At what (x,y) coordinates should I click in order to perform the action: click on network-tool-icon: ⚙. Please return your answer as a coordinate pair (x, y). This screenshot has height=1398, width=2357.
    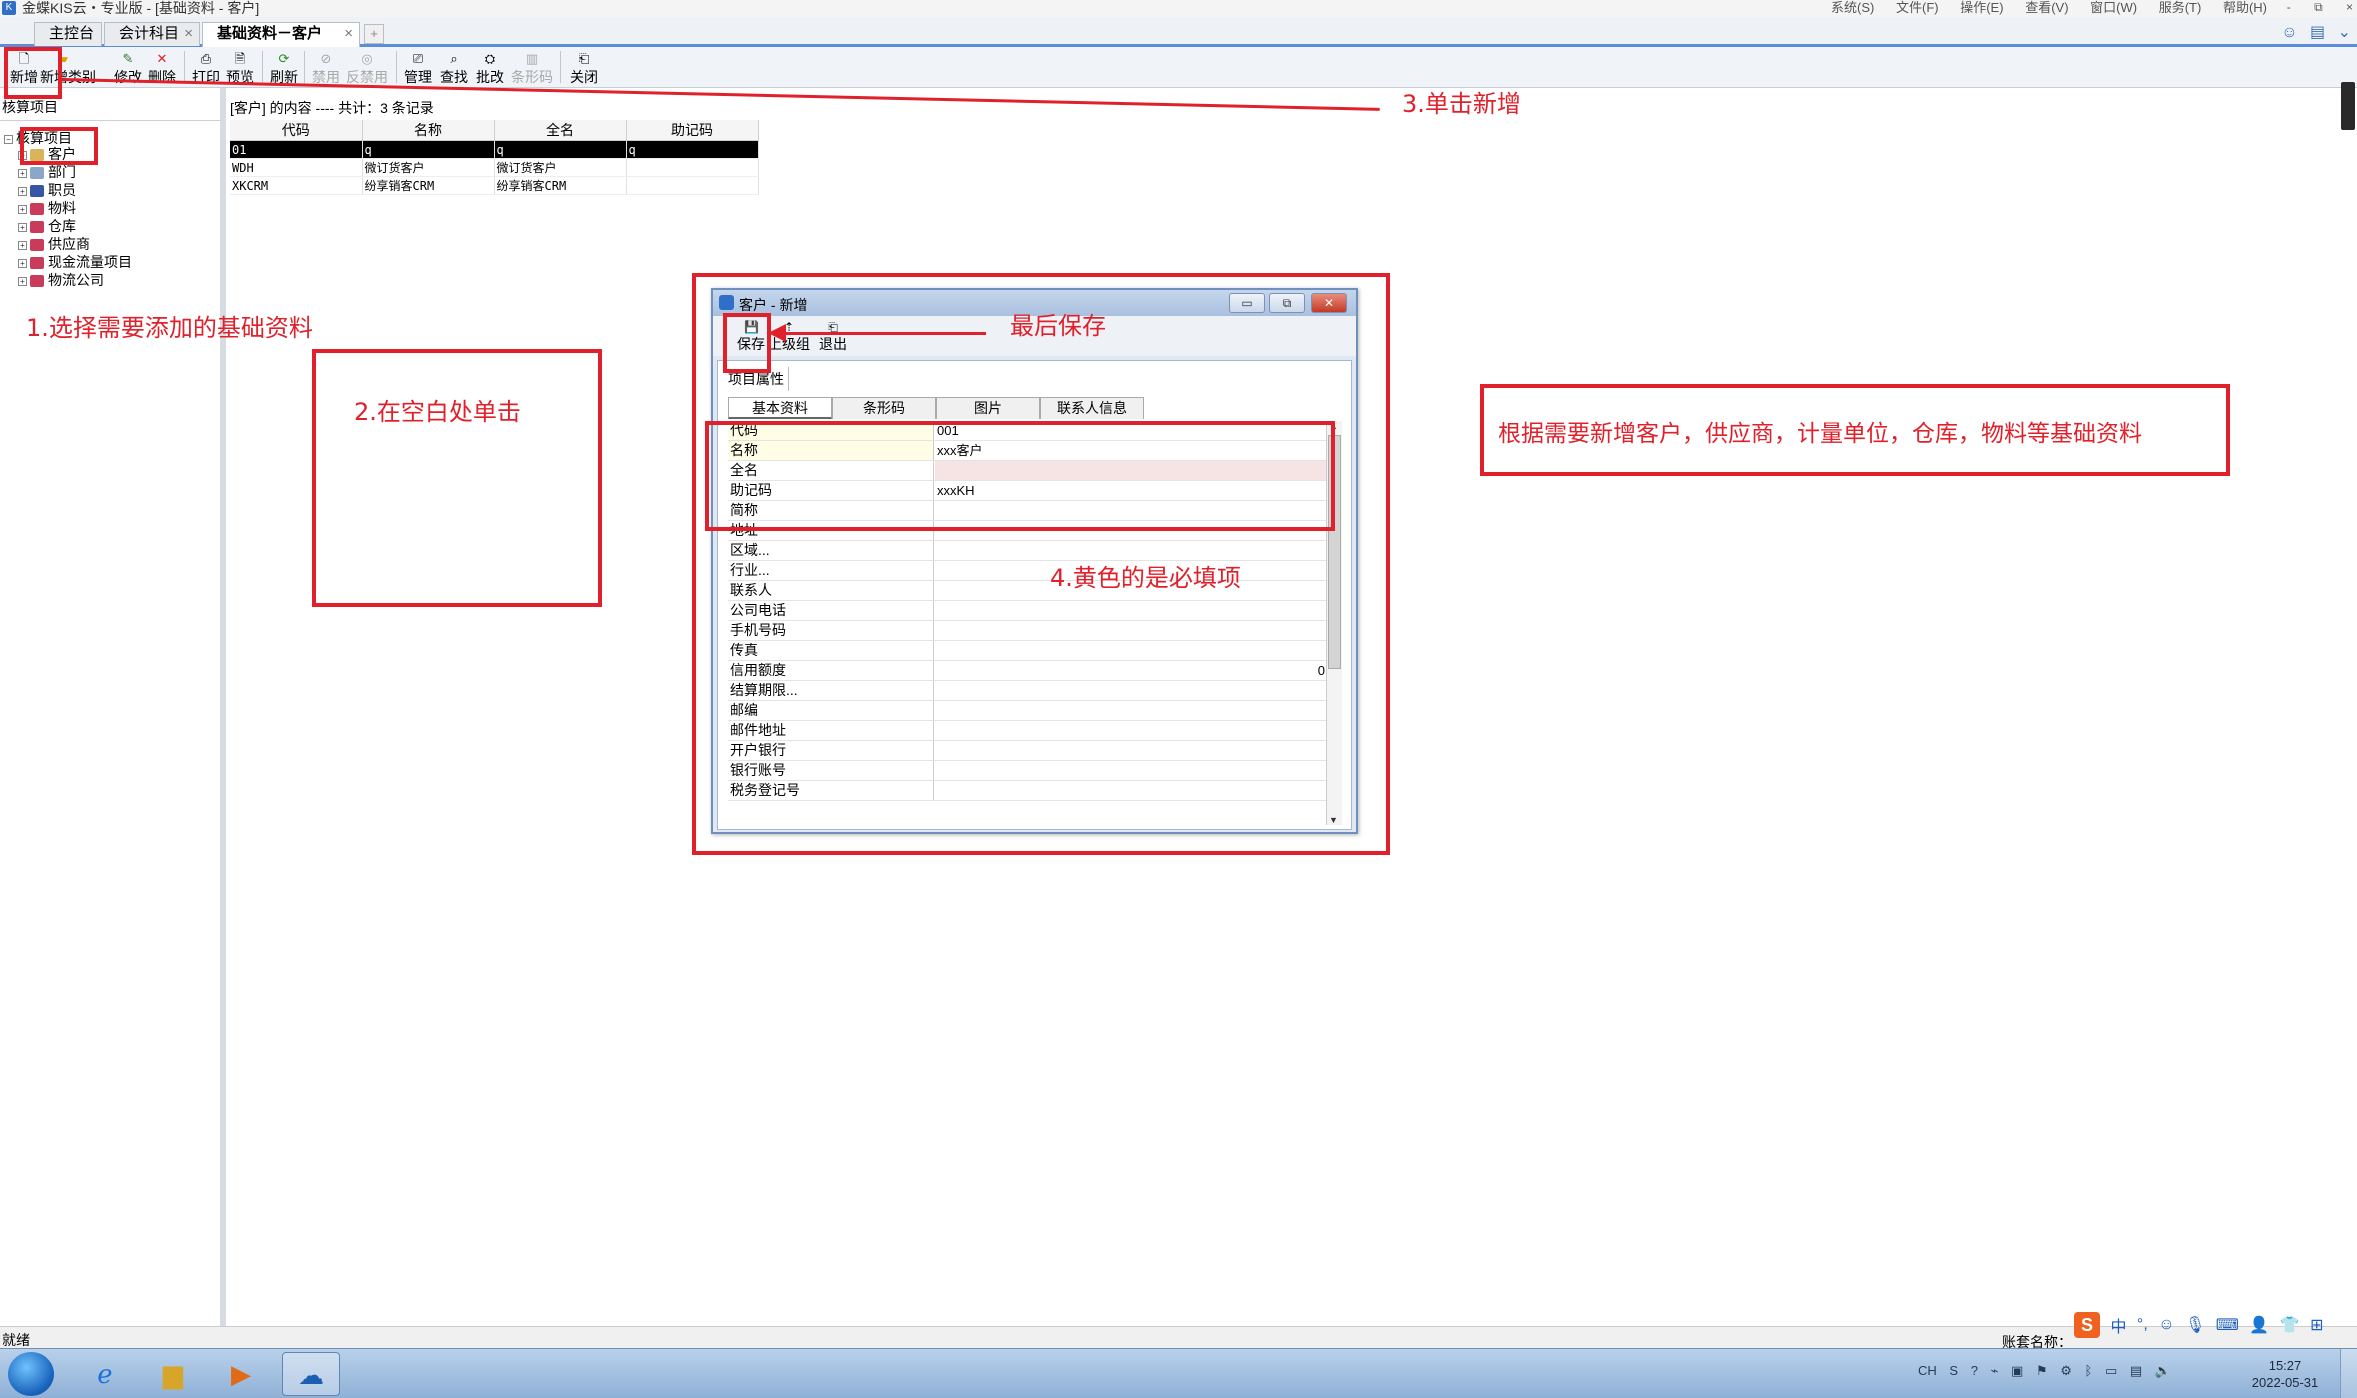
    Looking at the image, I should click on (2066, 1370).